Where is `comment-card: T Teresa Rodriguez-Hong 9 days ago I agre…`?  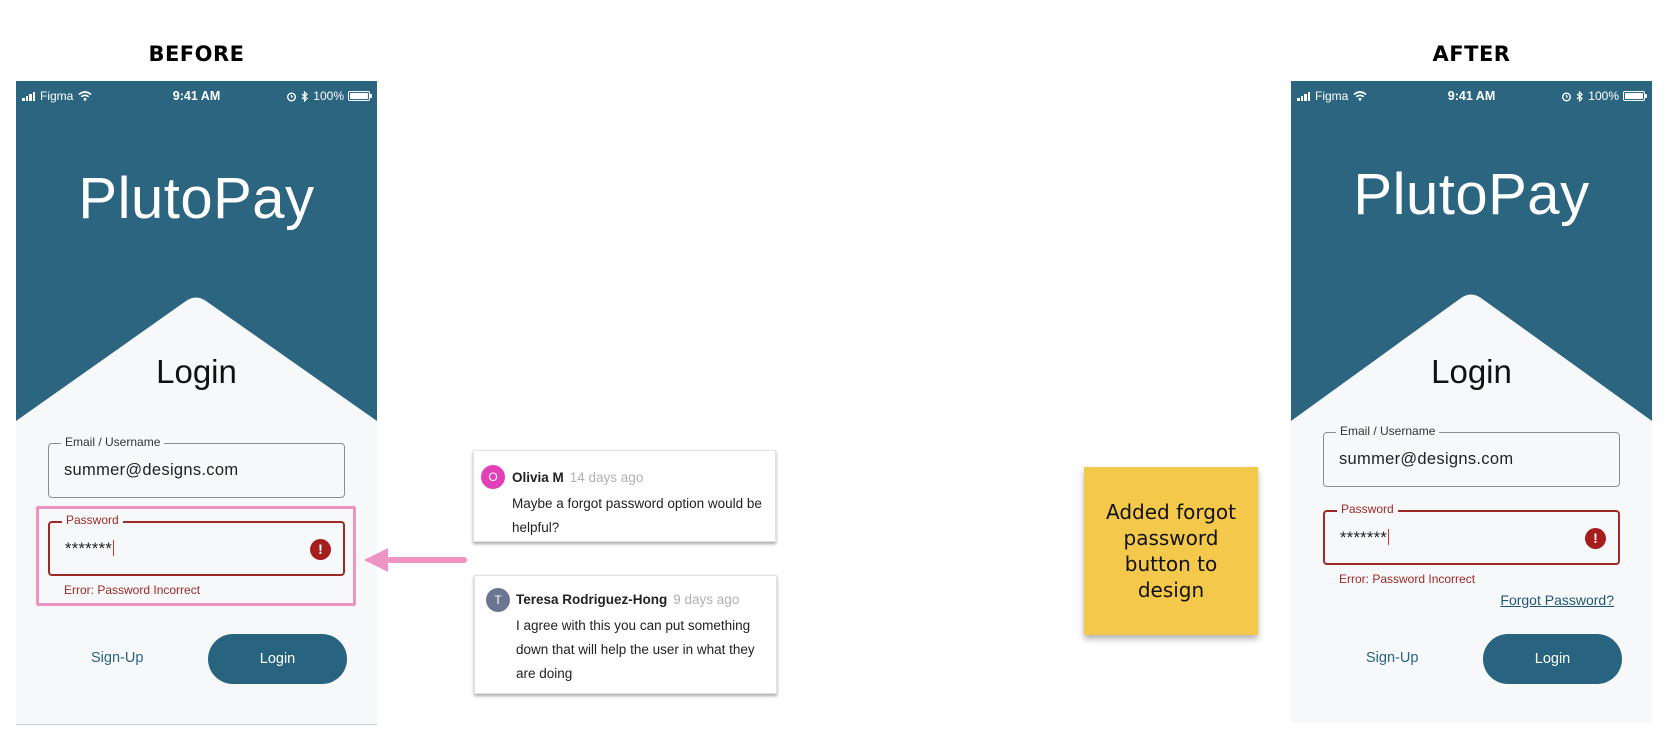 comment-card: T Teresa Rodriguez-Hong 9 days ago I agre… is located at coordinates (625, 634).